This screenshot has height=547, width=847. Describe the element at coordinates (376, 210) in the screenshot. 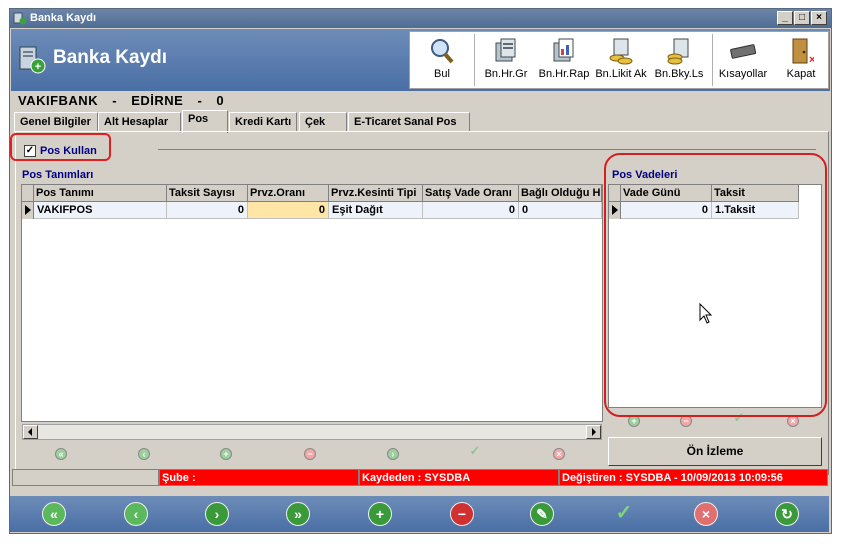

I see `cell-prvz-kesinti-tipi: Eşit Dağıt` at that location.